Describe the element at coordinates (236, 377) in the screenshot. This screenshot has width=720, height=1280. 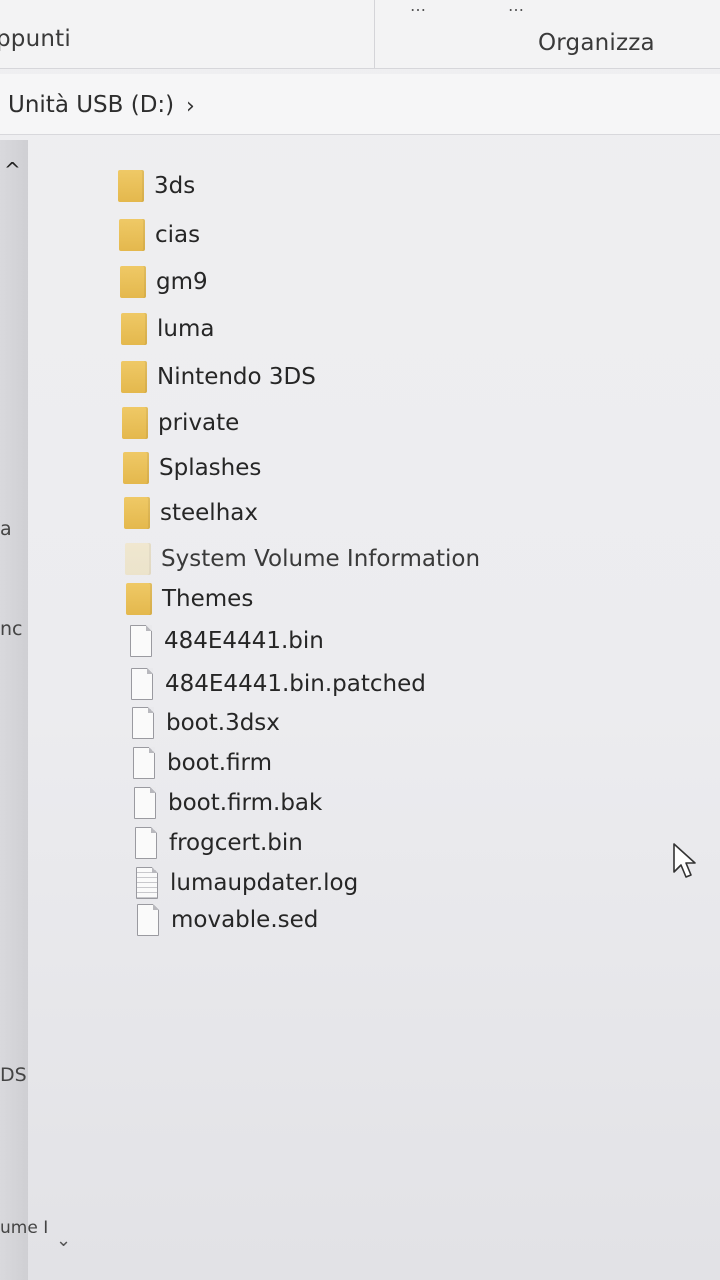
I see `item-name: Nintendo 3DS` at that location.